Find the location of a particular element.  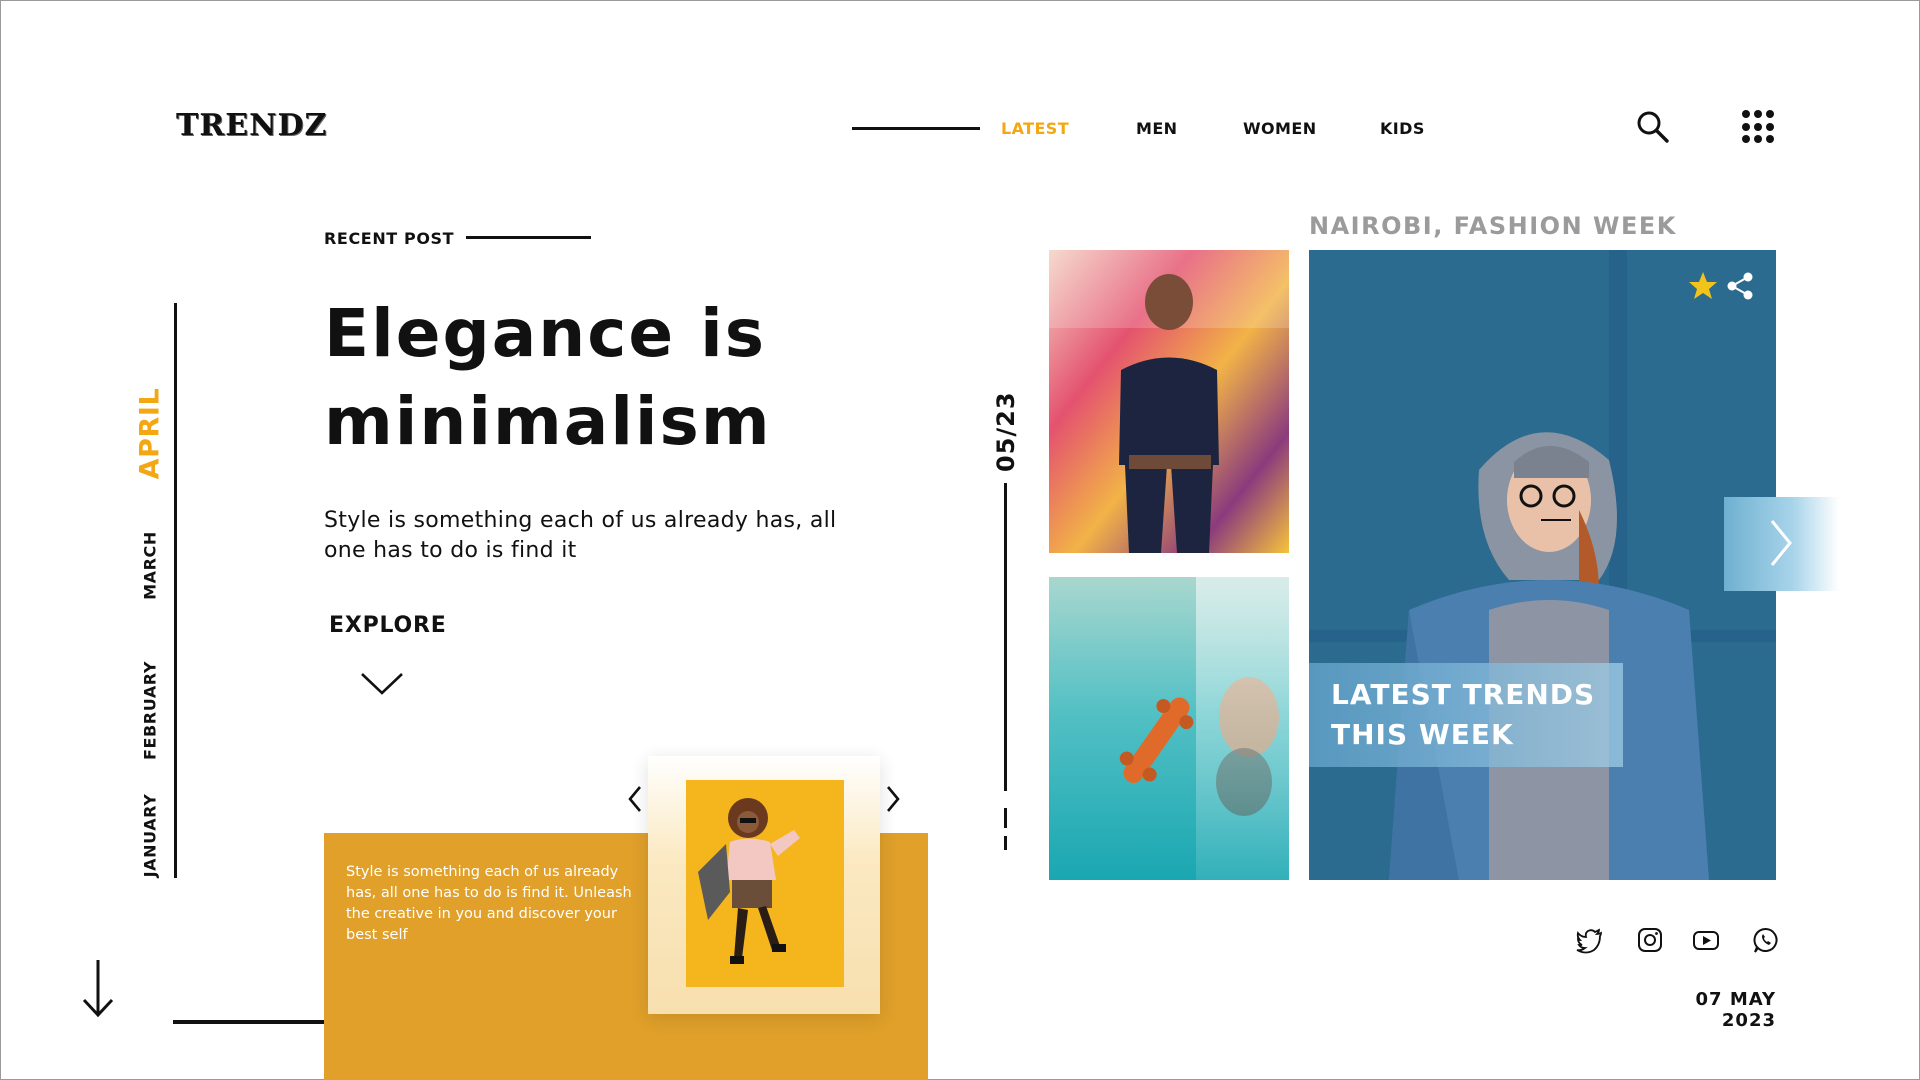

main-feature-image is located at coordinates (1542, 565).